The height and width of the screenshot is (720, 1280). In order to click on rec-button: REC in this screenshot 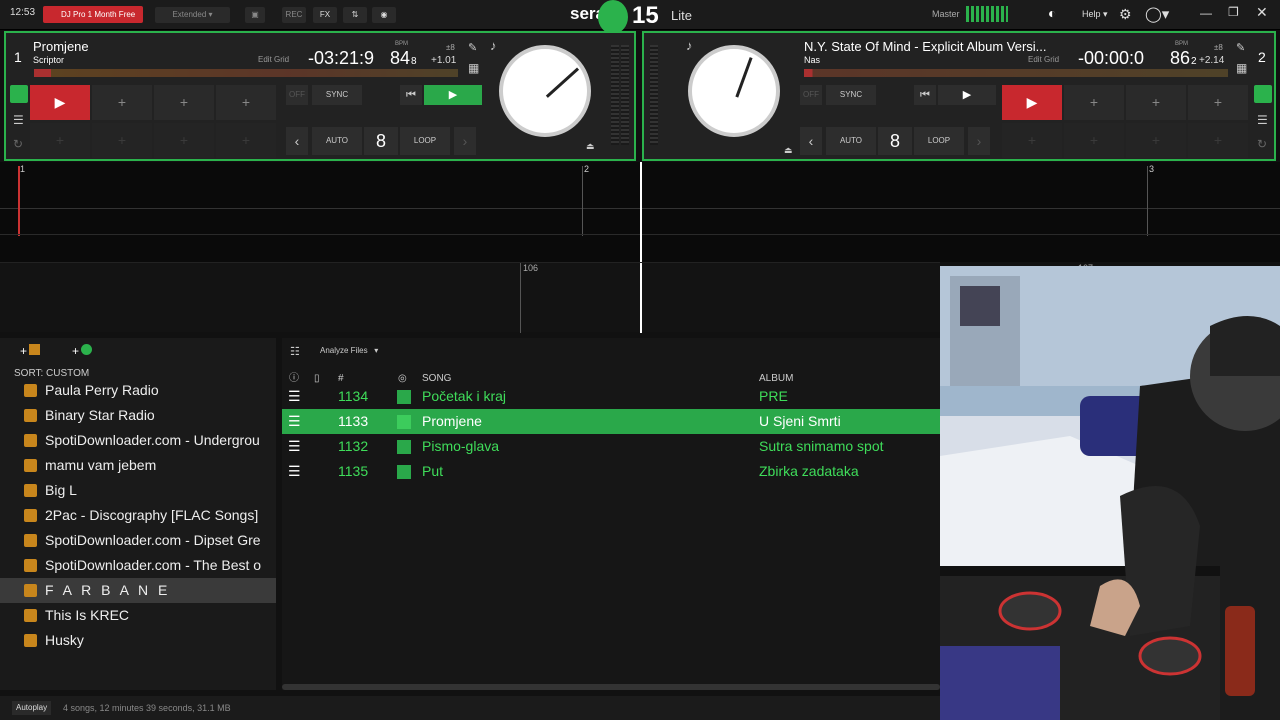, I will do `click(294, 15)`.